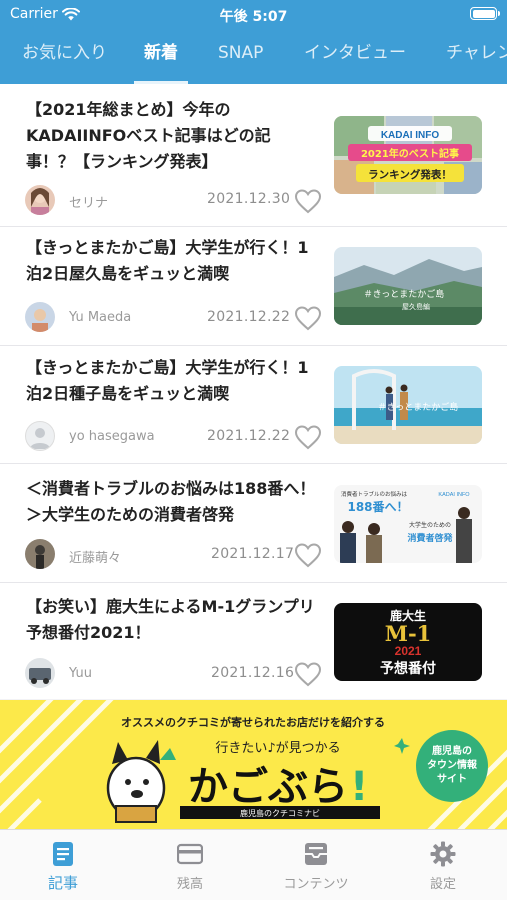 The image size is (507, 900). I want to click on tabbar-item-settings: 設定, so click(443, 865).